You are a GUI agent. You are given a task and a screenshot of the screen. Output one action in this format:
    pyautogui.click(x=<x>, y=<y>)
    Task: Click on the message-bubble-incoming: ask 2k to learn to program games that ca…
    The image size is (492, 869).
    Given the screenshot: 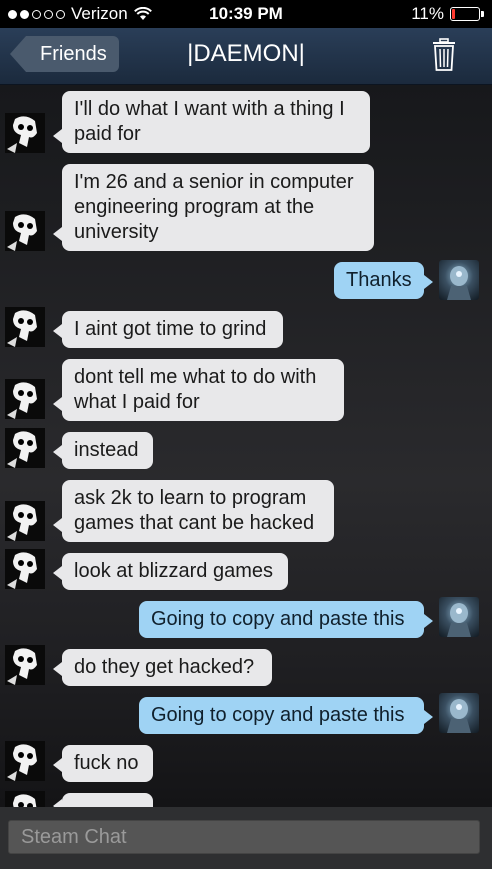 What is the action you would take?
    pyautogui.click(x=193, y=511)
    